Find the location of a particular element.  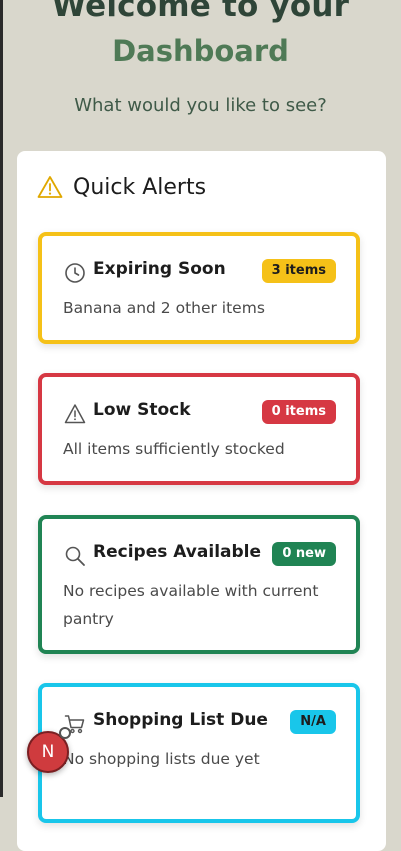

quick-alerts-title: Quick Alerts is located at coordinates (140, 187).